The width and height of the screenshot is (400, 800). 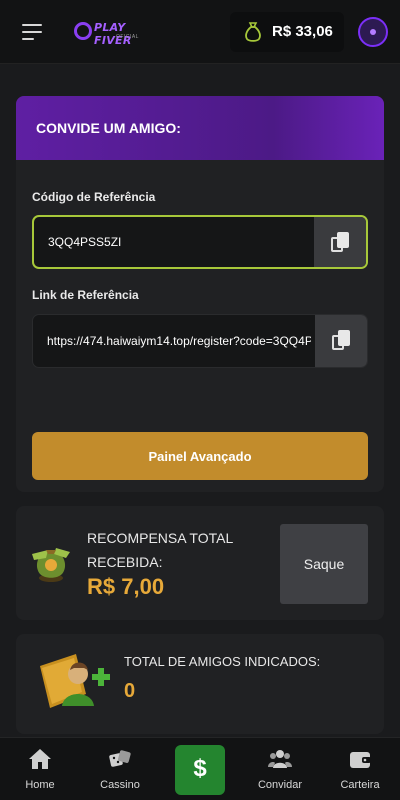 I want to click on referral-link-field, so click(x=200, y=341).